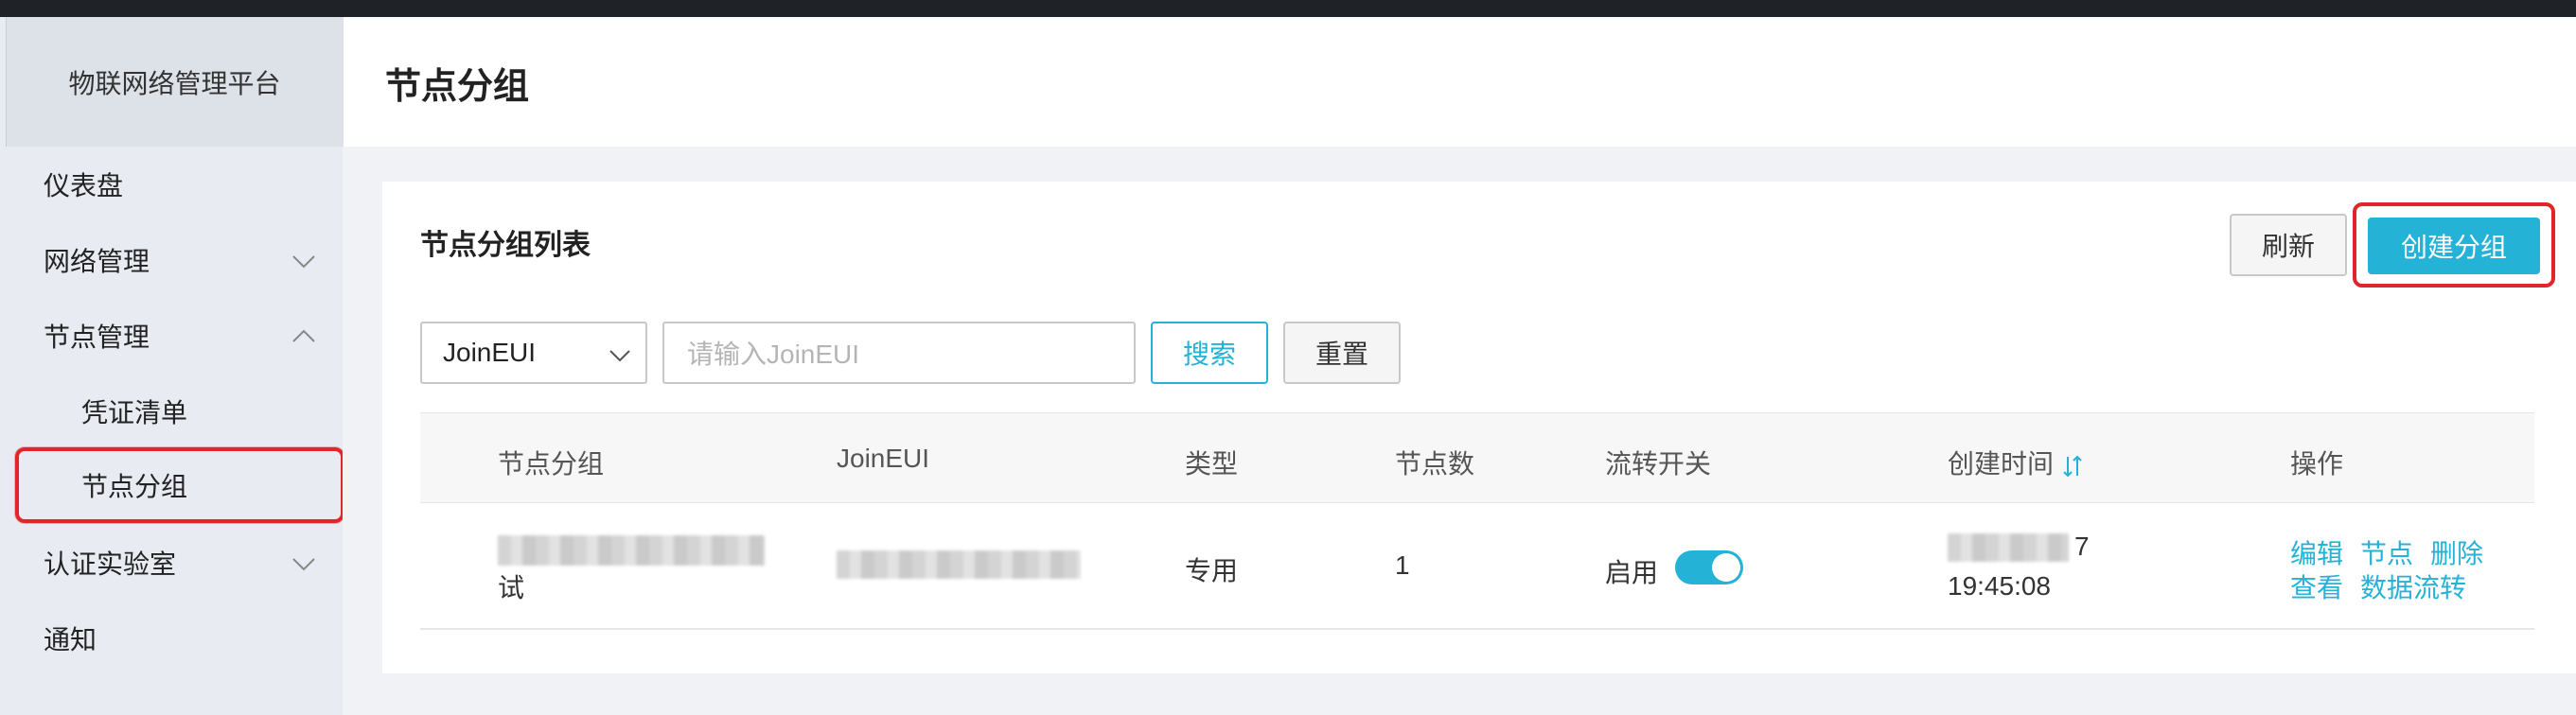 The height and width of the screenshot is (715, 2576). Describe the element at coordinates (1999, 586) in the screenshot. I see `created-time: 19:45:08` at that location.